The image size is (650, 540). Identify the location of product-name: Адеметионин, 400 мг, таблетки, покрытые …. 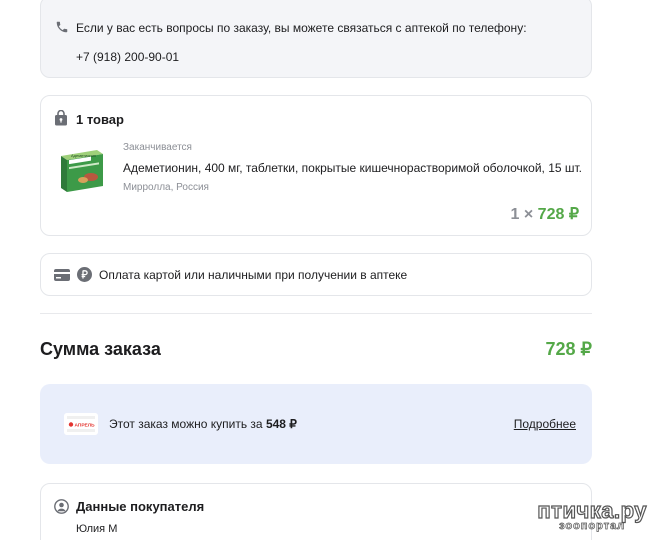
(352, 168).